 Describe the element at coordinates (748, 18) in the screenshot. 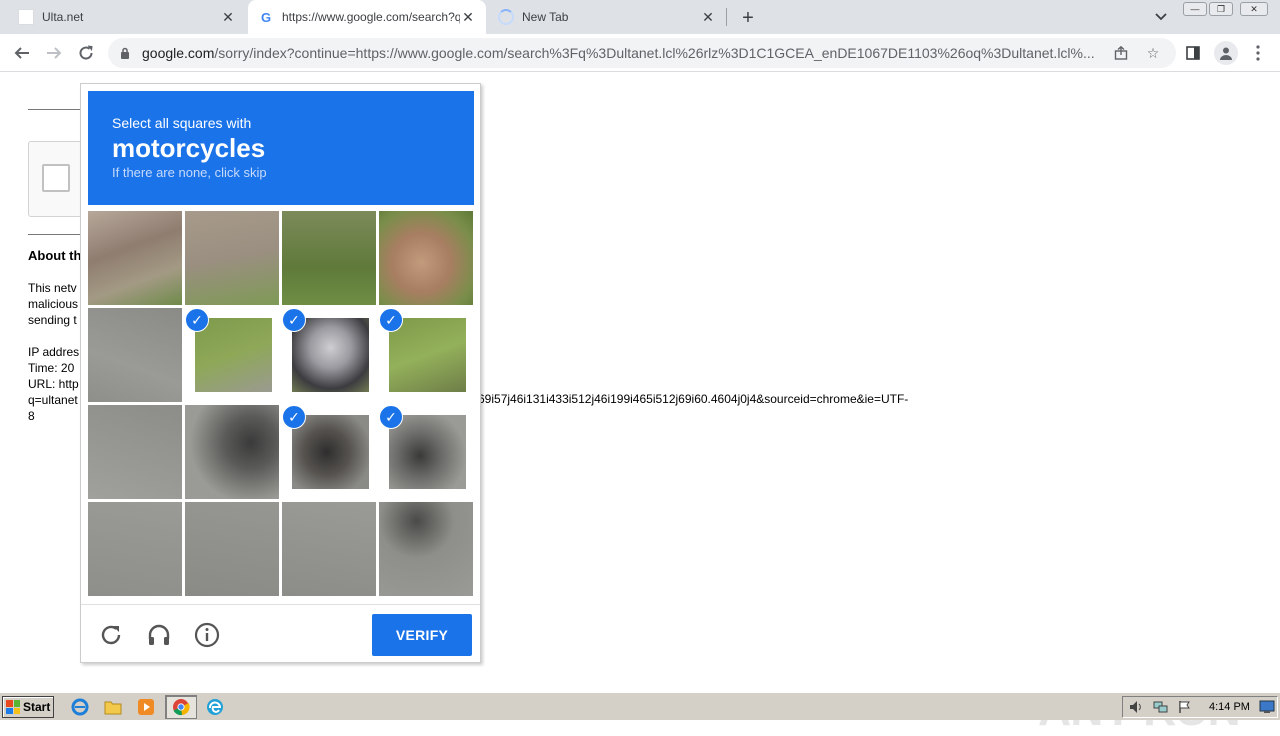

I see `new-tab-button: +` at that location.